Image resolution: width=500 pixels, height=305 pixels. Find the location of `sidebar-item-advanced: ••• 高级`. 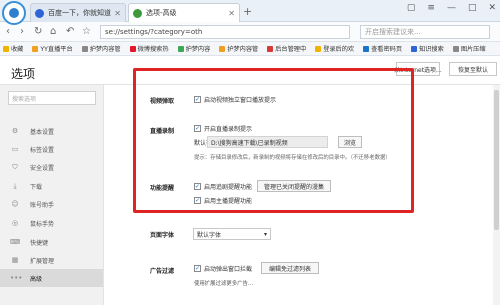

sidebar-item-advanced: ••• 高级 is located at coordinates (51, 278).